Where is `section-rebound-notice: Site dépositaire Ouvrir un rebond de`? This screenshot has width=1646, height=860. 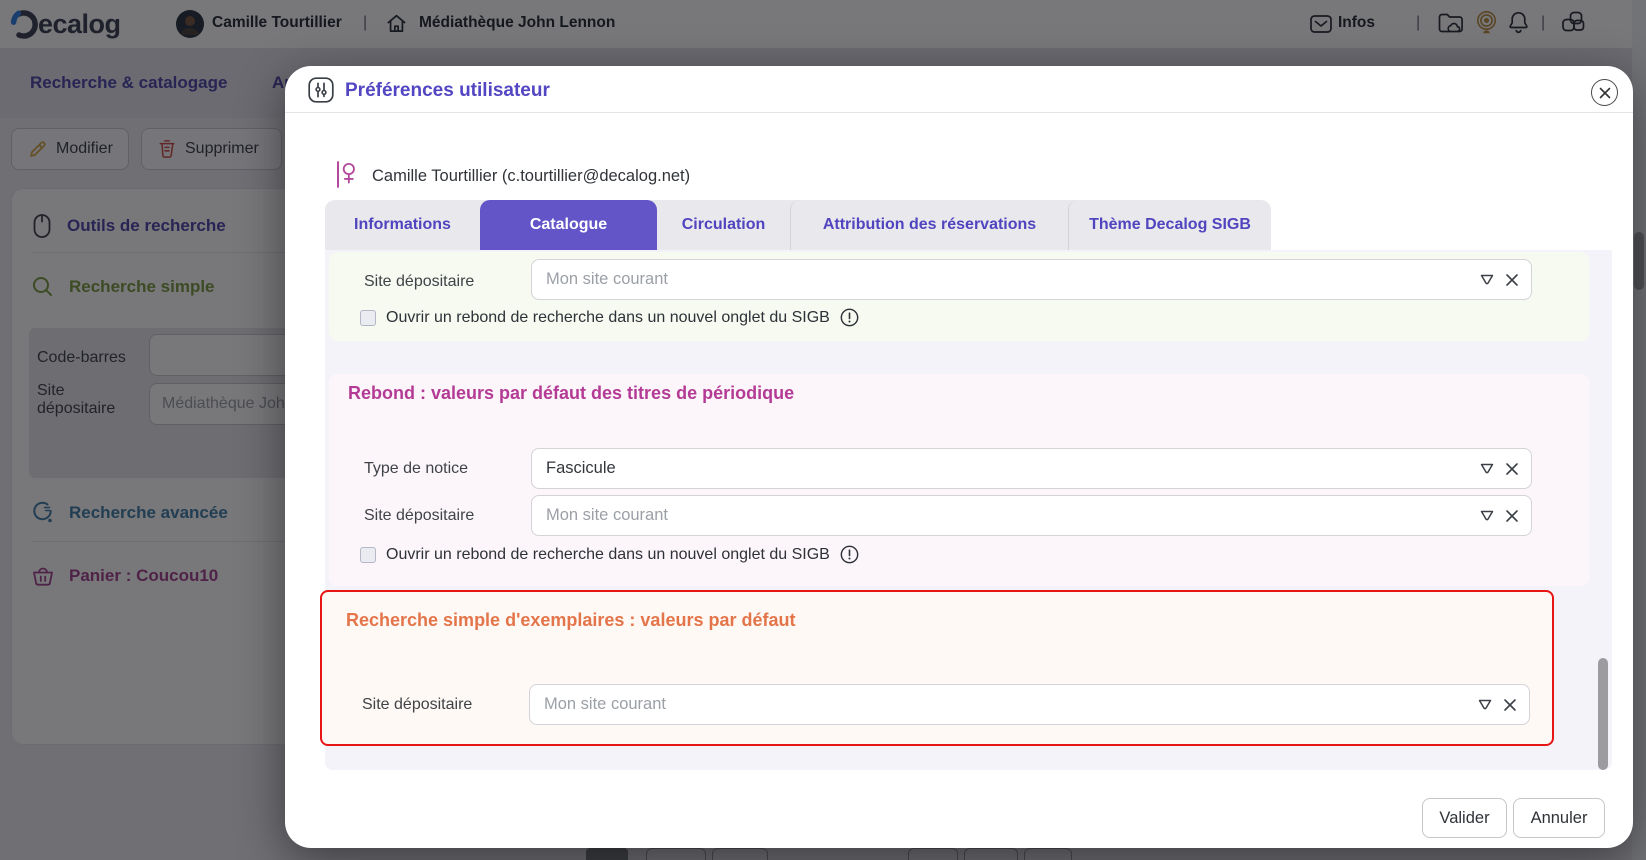
section-rebound-notice: Site dépositaire Ouvrir un rebond de is located at coordinates (959, 296).